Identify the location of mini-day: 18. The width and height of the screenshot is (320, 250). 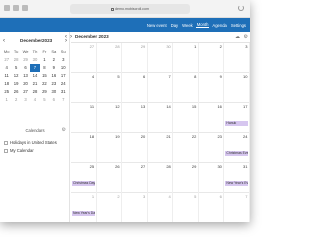
(6, 84).